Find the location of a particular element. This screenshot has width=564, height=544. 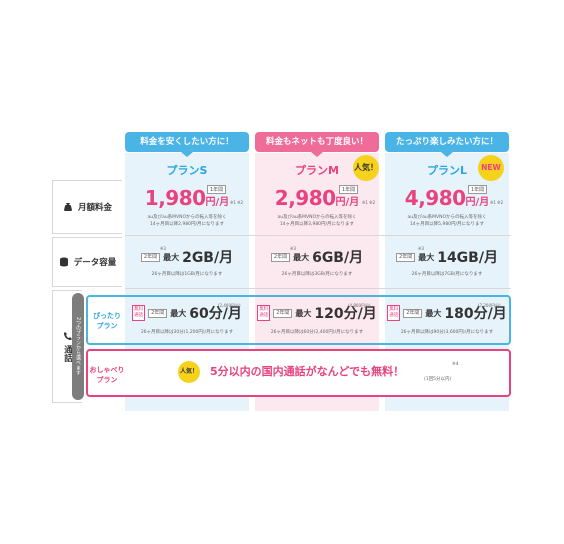

plan-s-data: 2年間 最大 2GB/月 is located at coordinates (187, 257).